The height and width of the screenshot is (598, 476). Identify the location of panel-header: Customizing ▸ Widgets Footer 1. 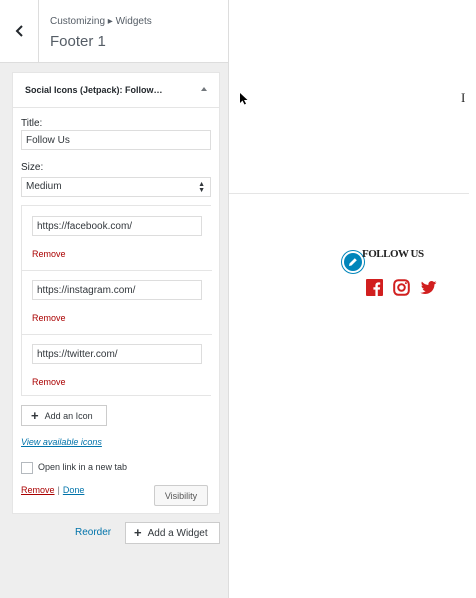
(114, 31).